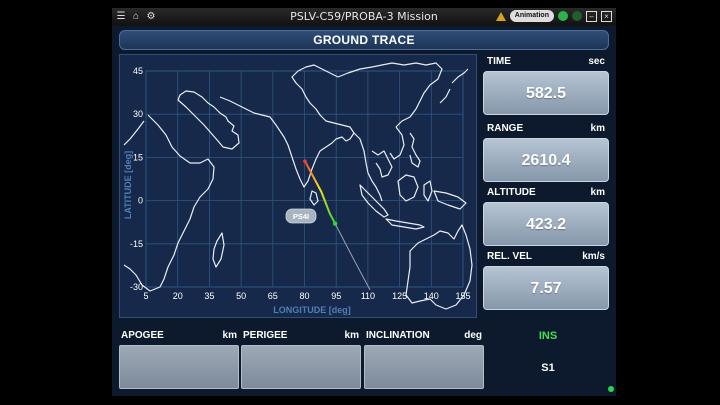  I want to click on title-bar-right-controls: Animation – ×, so click(553, 16).